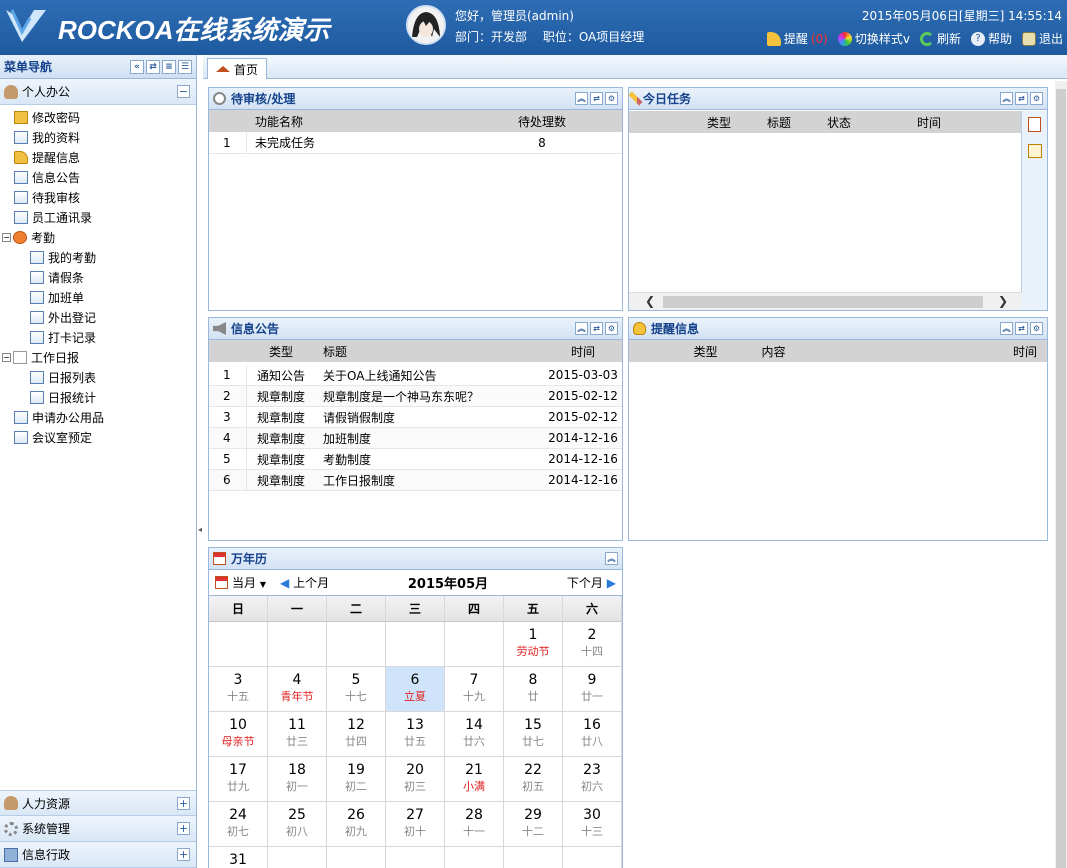 This screenshot has width=1067, height=868. What do you see at coordinates (415, 143) in the screenshot?
I see `table-row: 1 未完成任务 8` at bounding box center [415, 143].